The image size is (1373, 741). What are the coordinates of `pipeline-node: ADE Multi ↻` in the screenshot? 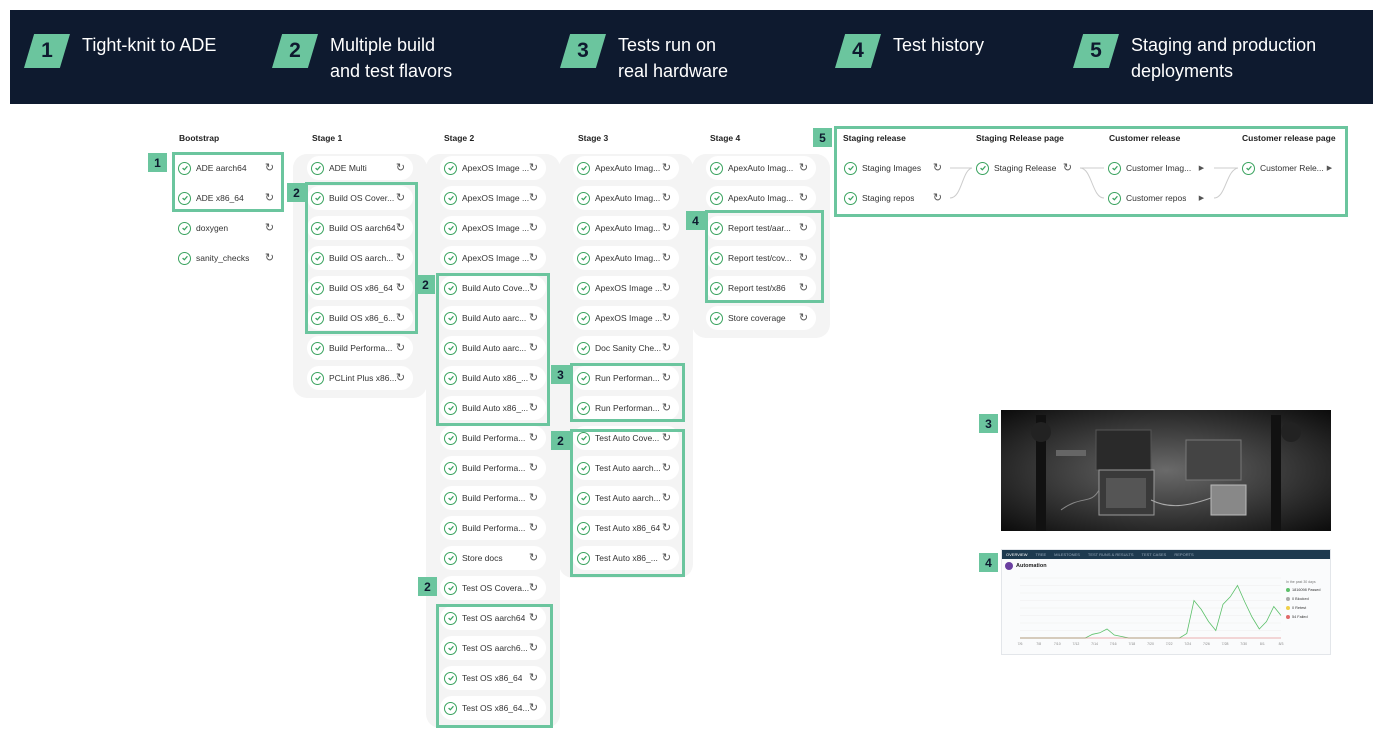 It's located at (360, 168).